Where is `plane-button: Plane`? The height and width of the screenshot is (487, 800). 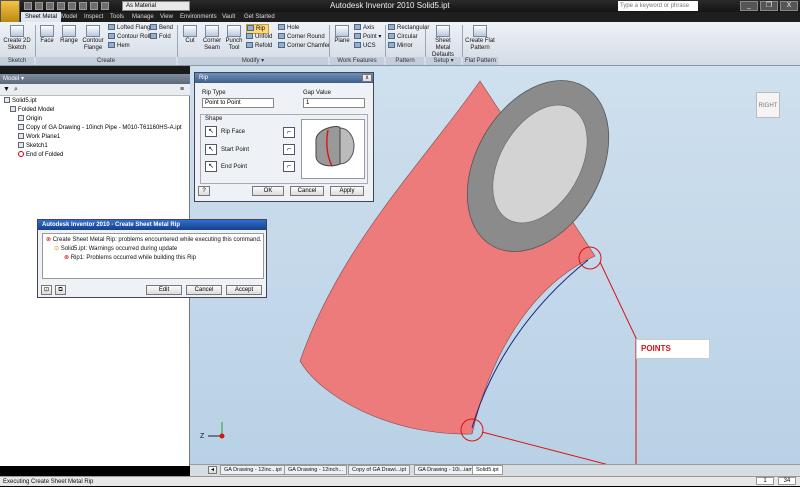 plane-button: Plane is located at coordinates (342, 35).